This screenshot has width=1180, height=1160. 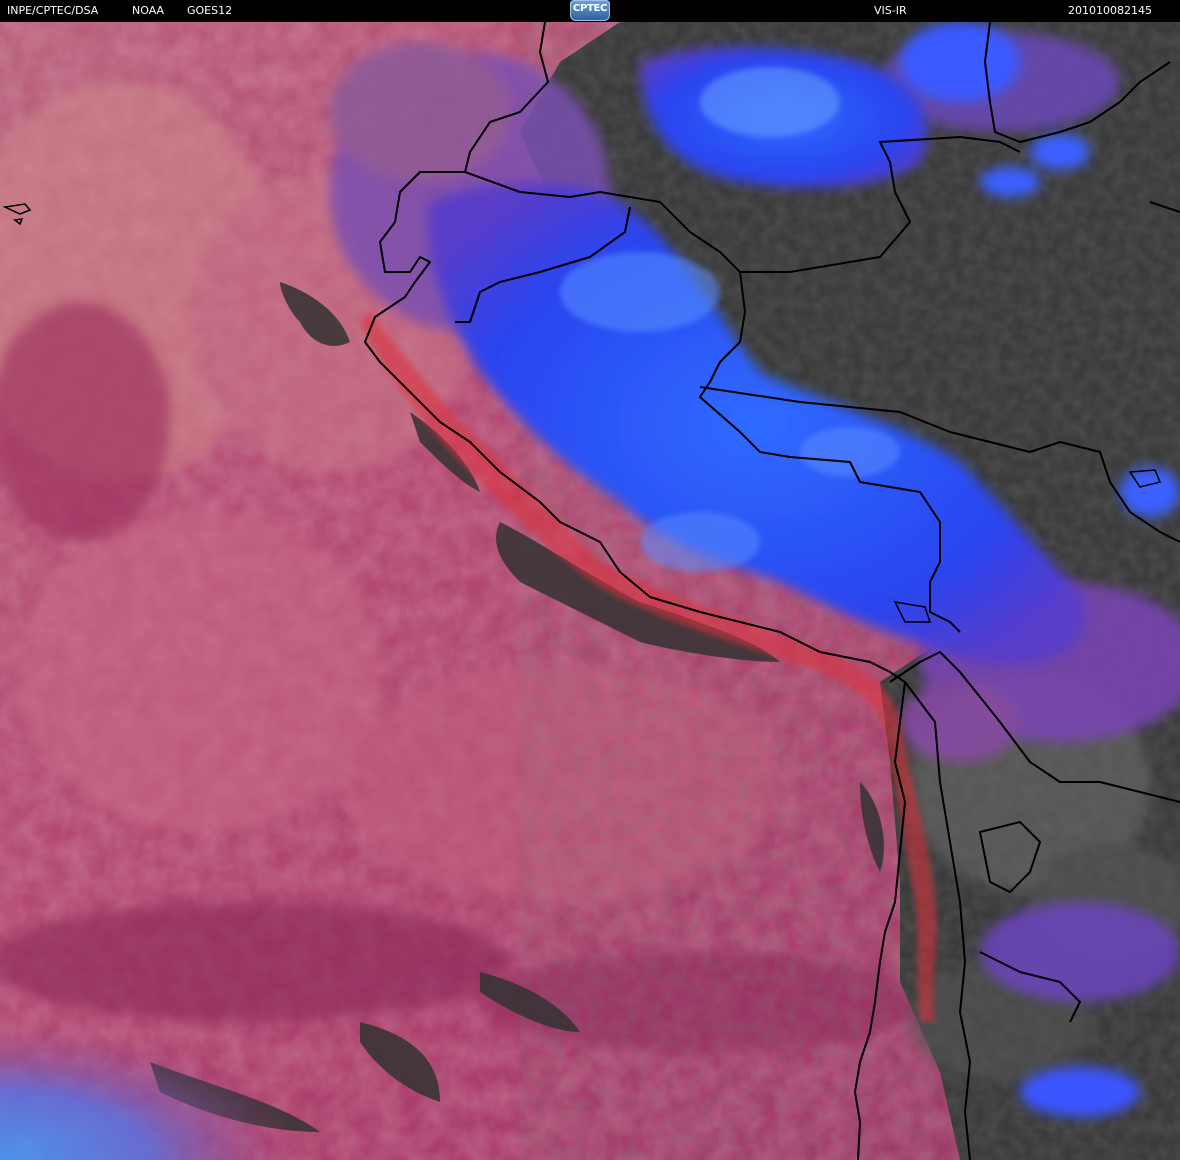 I want to click on satellite-label: GOES12, so click(x=210, y=10).